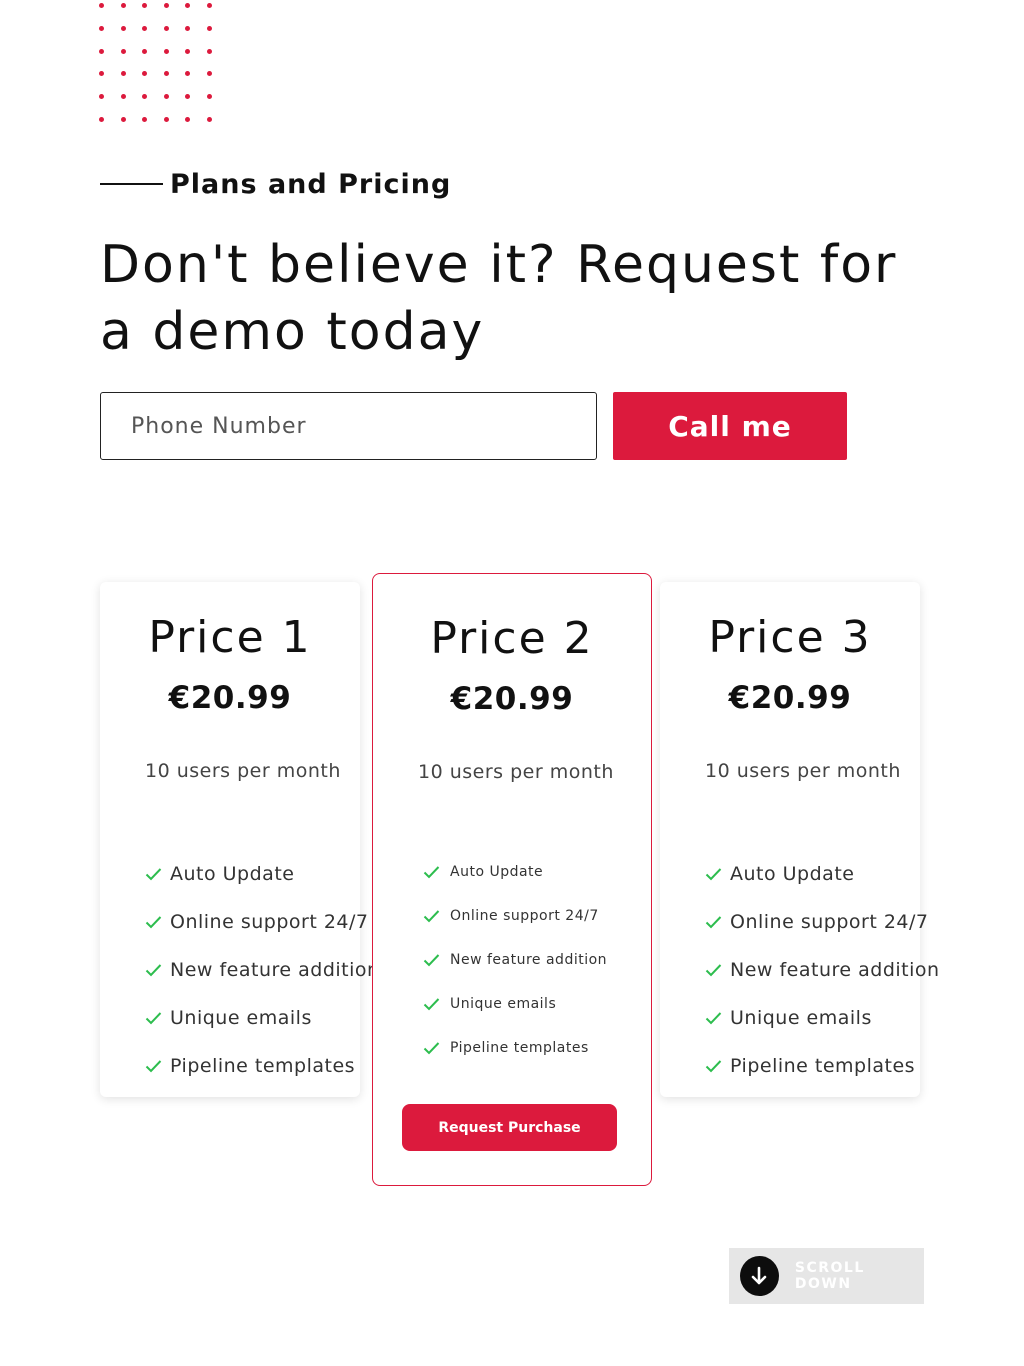 This screenshot has width=1024, height=1366. I want to click on plan-title: Price 2, so click(512, 638).